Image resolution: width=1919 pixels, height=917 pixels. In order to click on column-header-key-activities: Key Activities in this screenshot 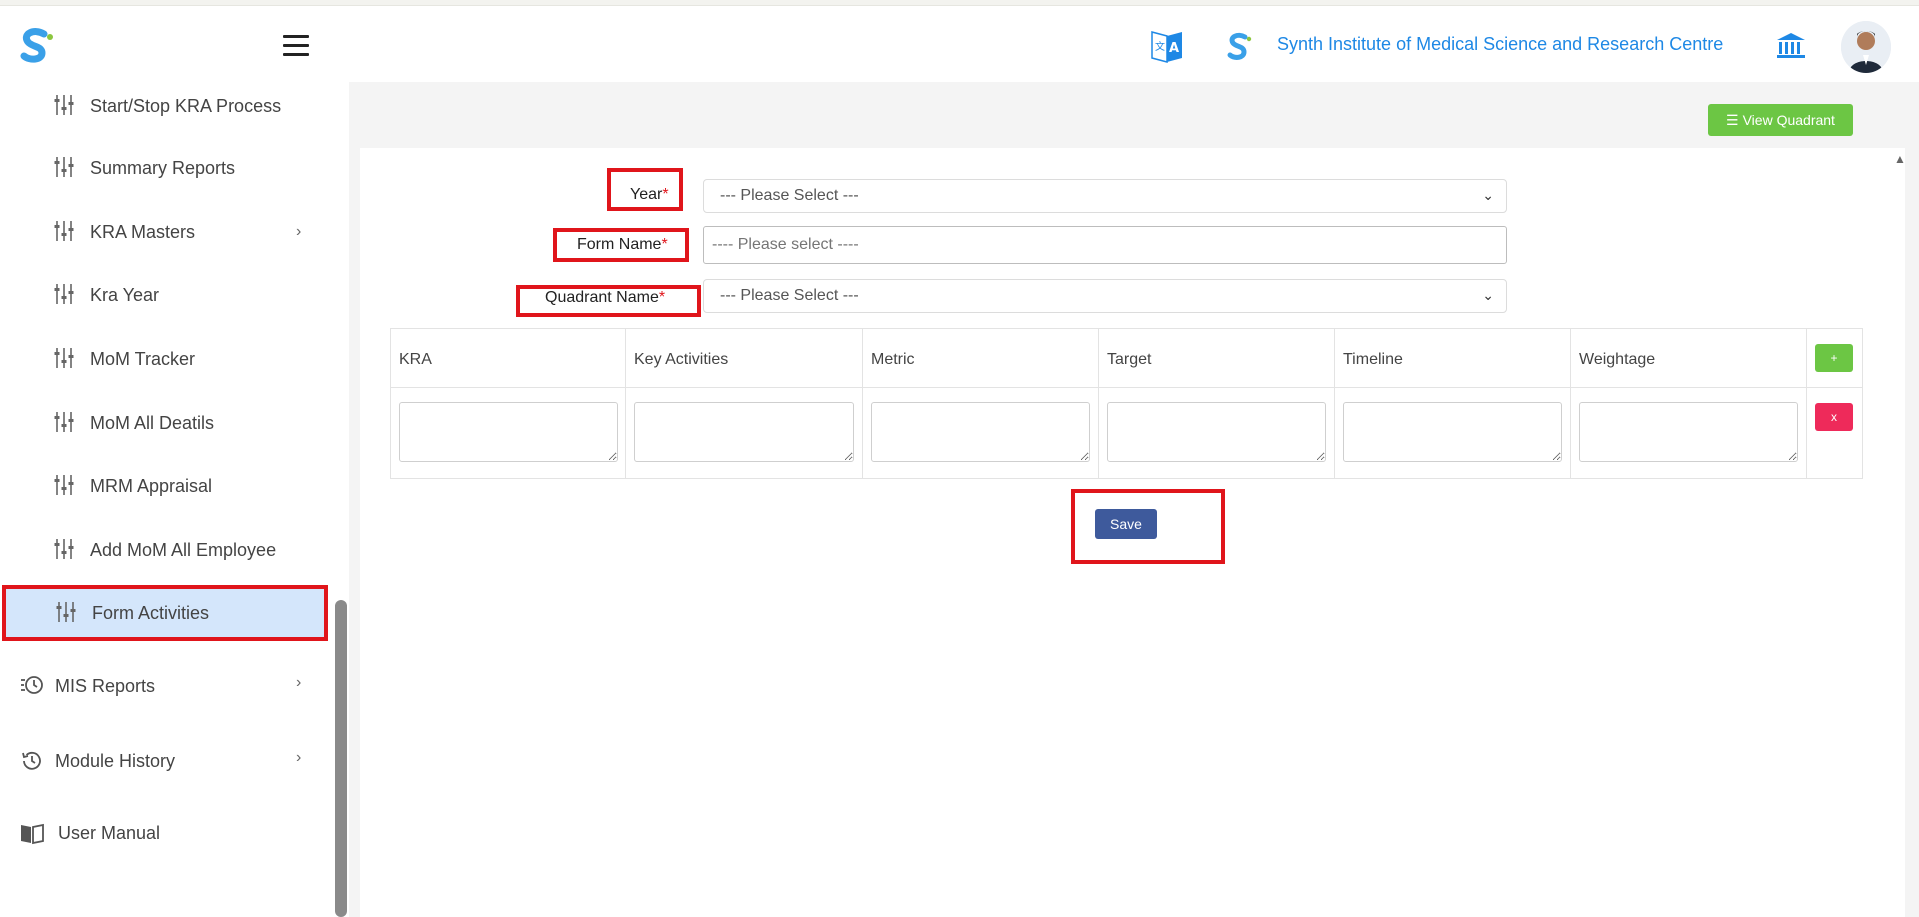, I will do `click(744, 358)`.